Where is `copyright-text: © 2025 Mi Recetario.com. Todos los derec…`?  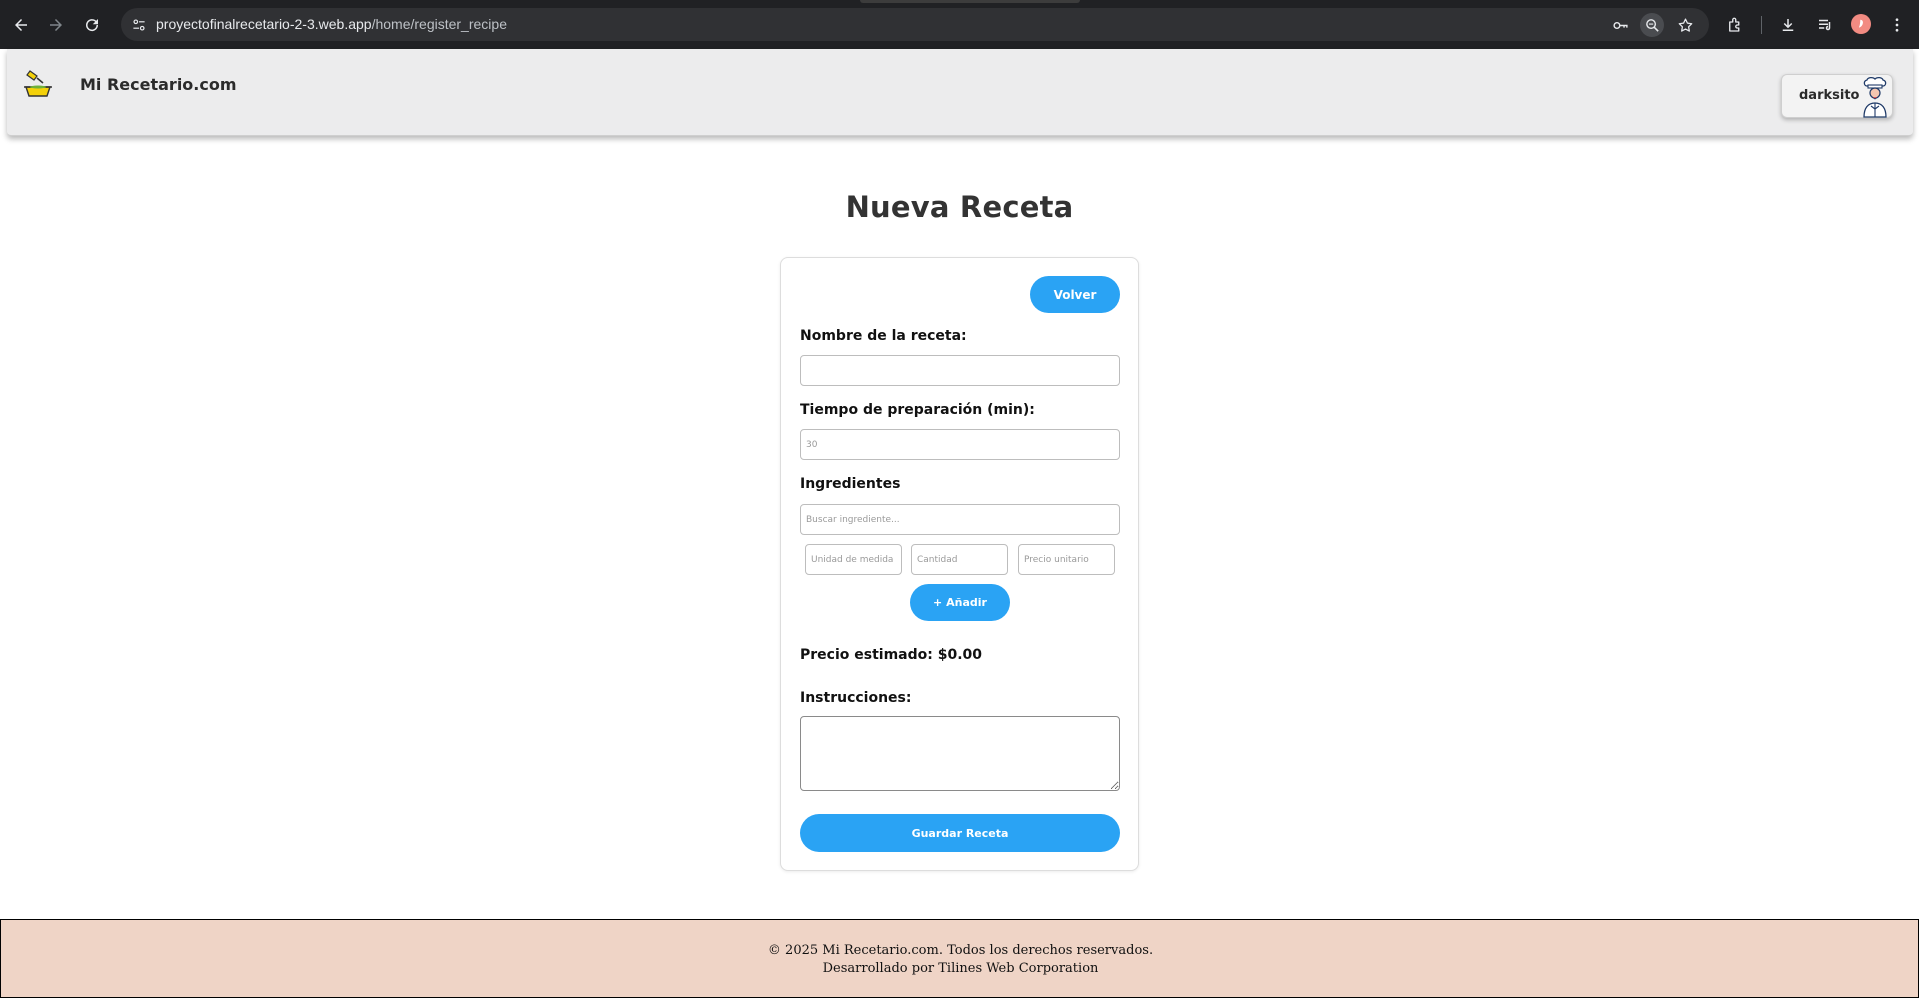
copyright-text: © 2025 Mi Recetario.com. Todos los derec… is located at coordinates (960, 950).